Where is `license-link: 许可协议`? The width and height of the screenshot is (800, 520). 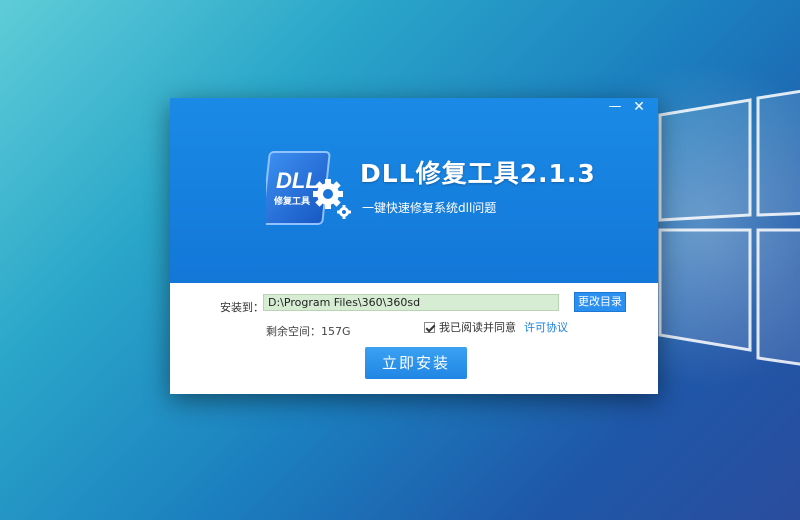
license-link: 许可协议 is located at coordinates (546, 327).